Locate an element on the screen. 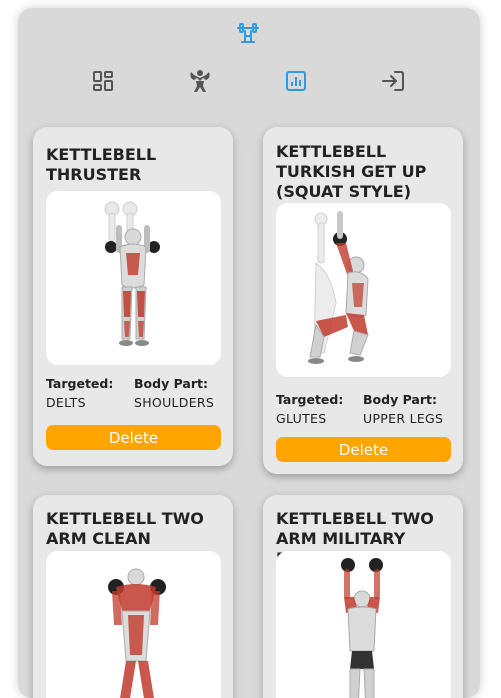 This screenshot has height=698, width=501. exercise-card: KETTLEBELL TWO ARM MILITARY PRESS is located at coordinates (363, 596).